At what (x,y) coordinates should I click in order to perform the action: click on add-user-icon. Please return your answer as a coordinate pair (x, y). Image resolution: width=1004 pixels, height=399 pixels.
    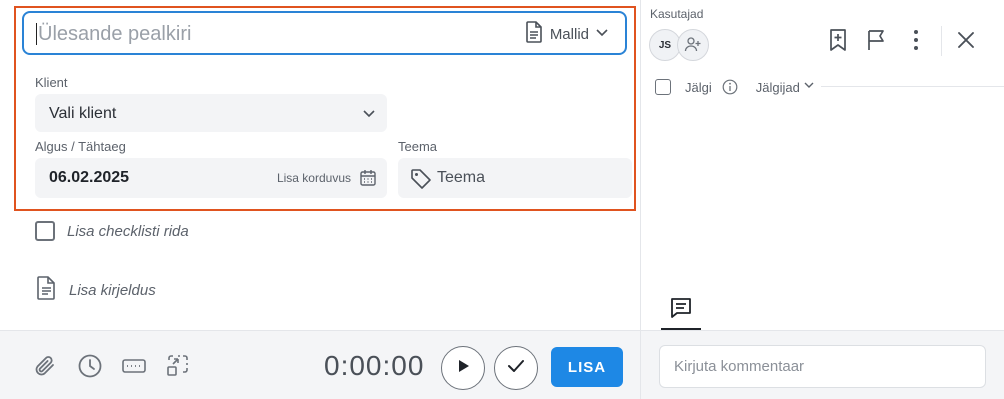
    Looking at the image, I should click on (693, 45).